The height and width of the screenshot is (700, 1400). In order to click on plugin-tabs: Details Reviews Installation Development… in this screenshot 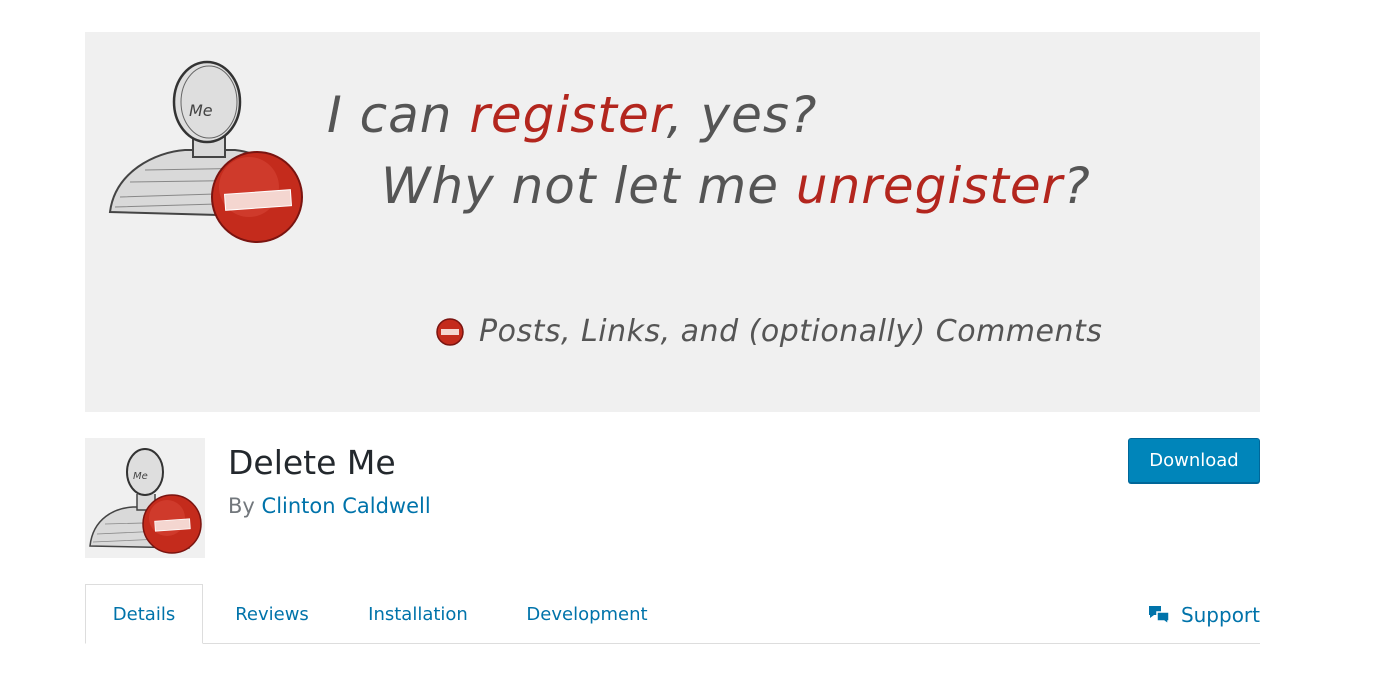, I will do `click(672, 614)`.